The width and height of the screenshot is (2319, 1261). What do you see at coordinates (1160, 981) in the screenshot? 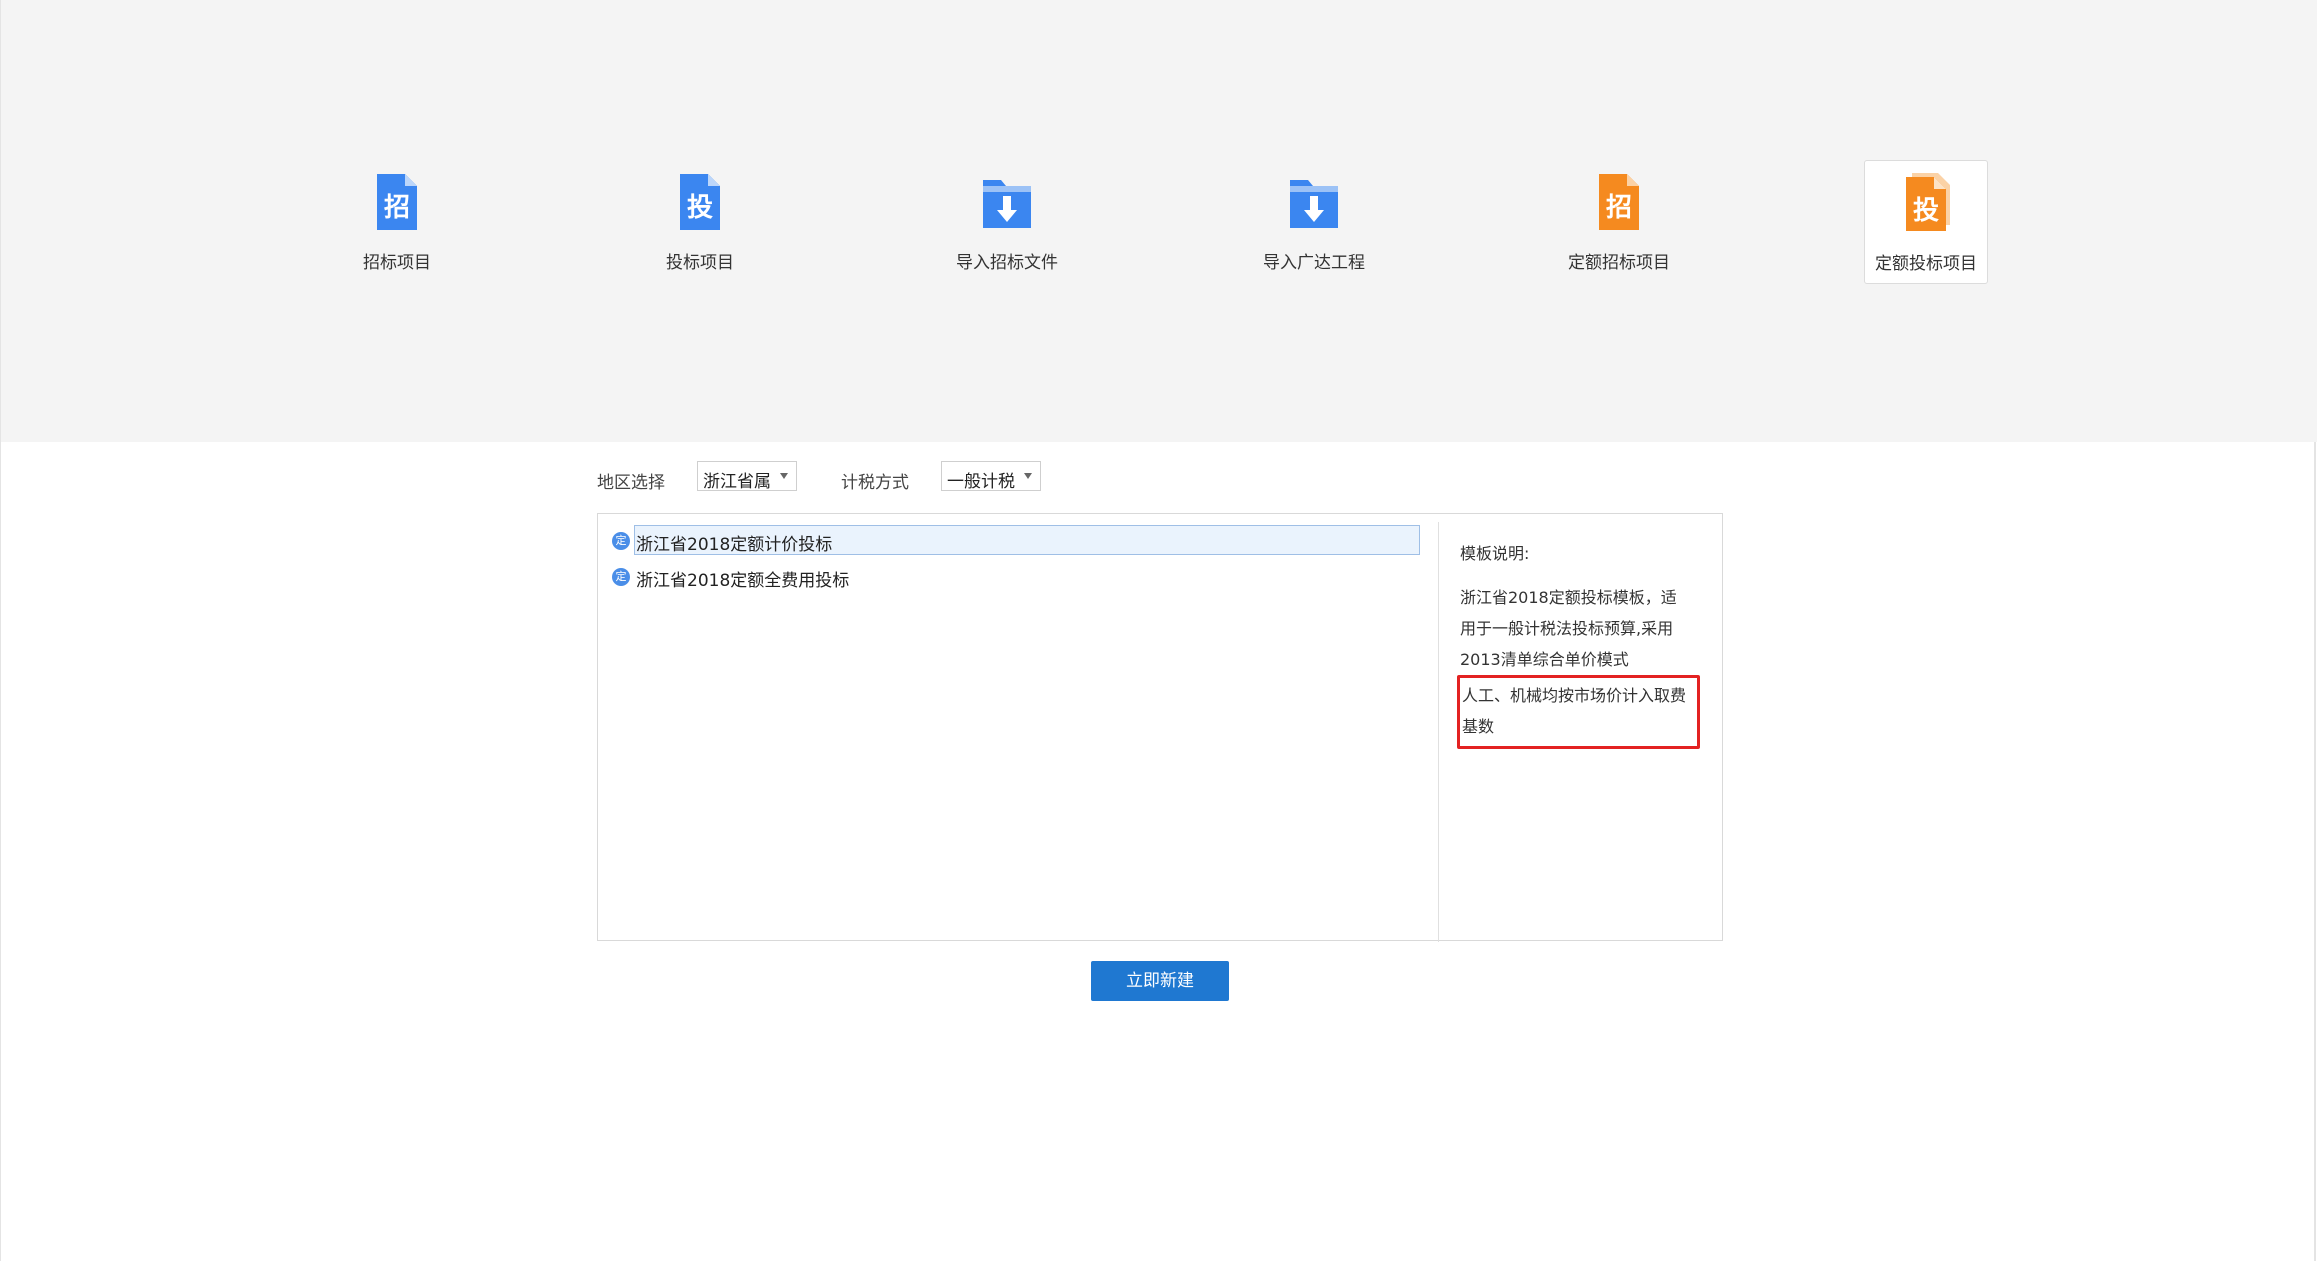
I see `create-now-button: 立即新建` at bounding box center [1160, 981].